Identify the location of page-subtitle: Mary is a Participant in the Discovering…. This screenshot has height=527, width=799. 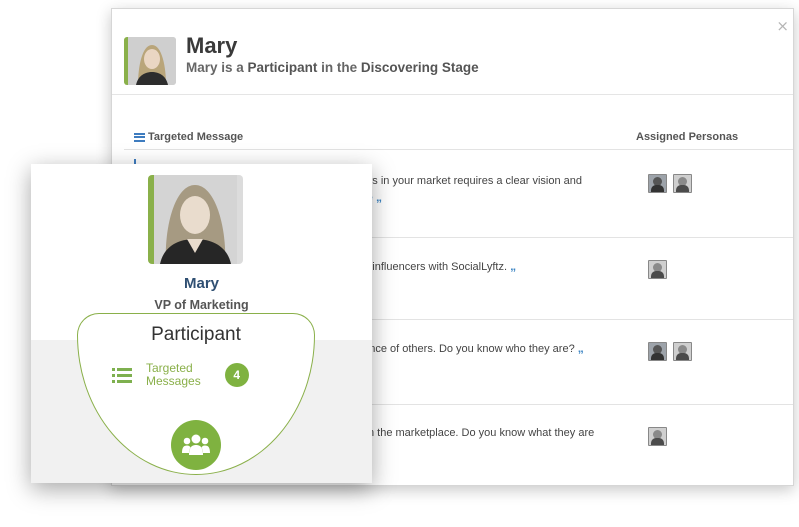
(332, 67).